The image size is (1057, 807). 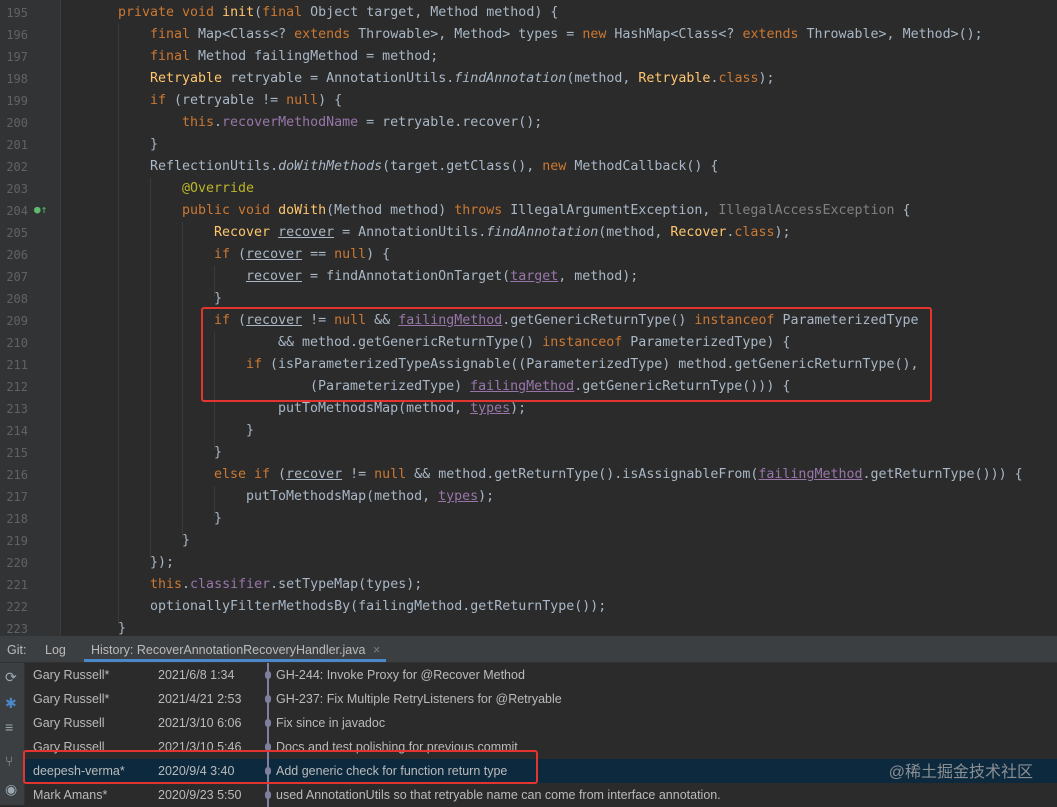 I want to click on line-number: 195, so click(x=17, y=13).